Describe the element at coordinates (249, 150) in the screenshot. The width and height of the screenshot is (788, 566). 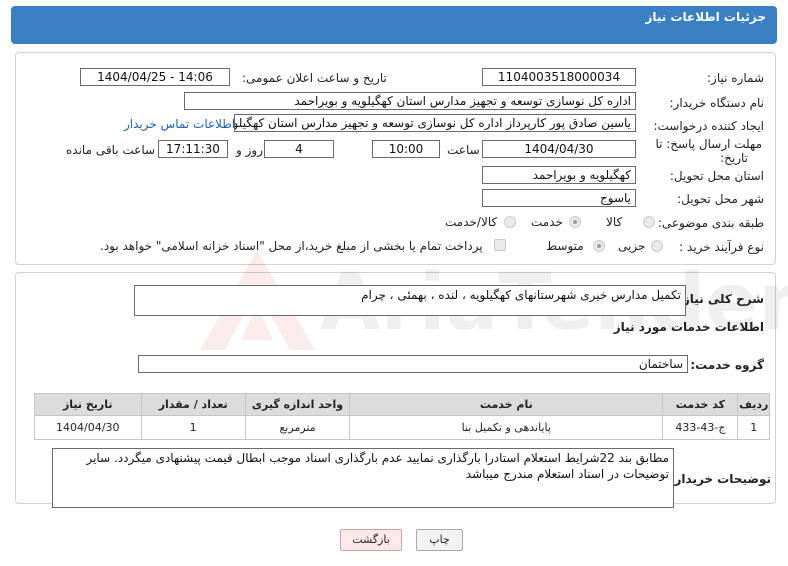
I see `remaining-days-label: روز و` at that location.